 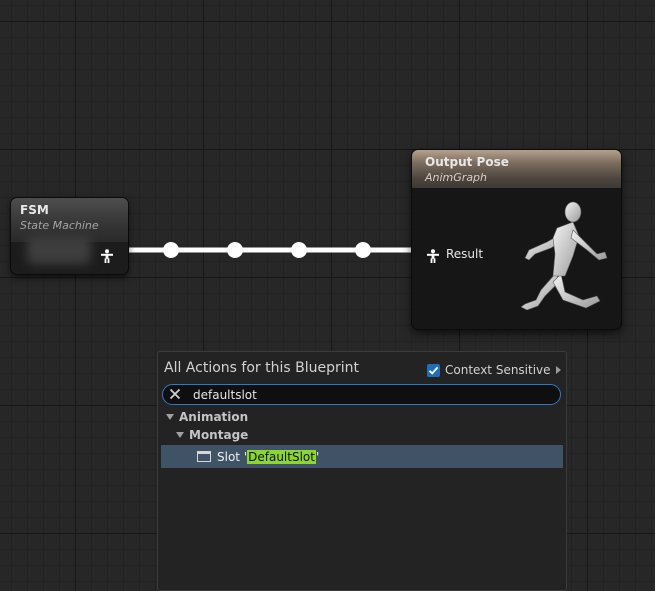 What do you see at coordinates (175, 394) in the screenshot?
I see `close-icon` at bounding box center [175, 394].